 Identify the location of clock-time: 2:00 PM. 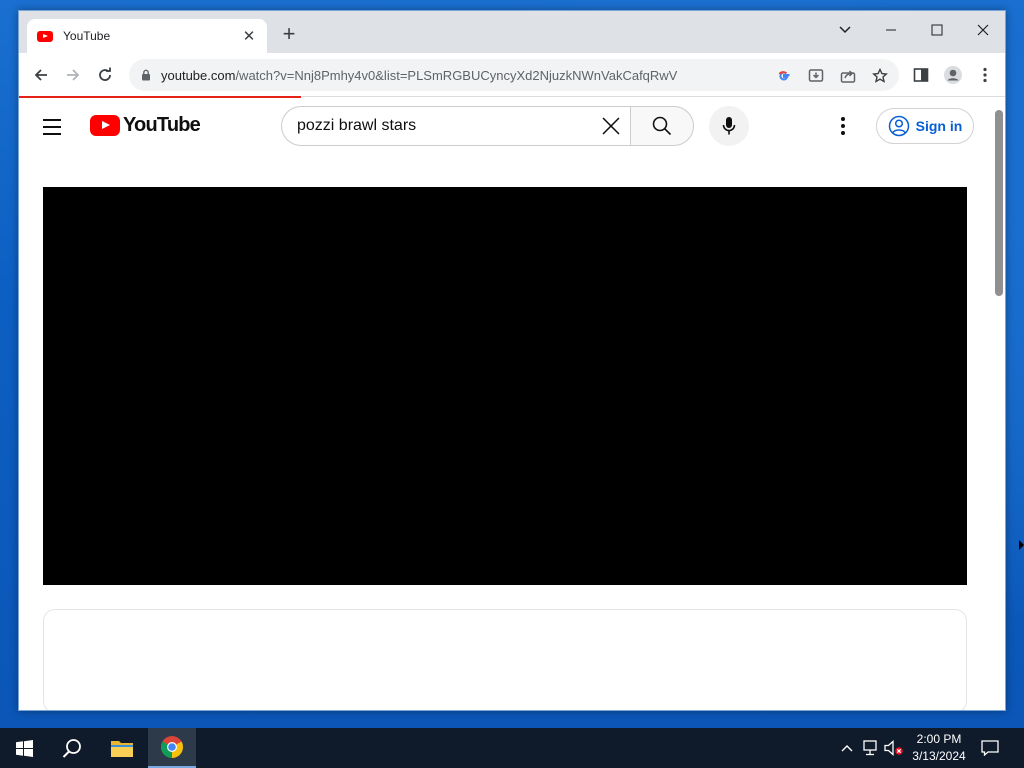
(939, 739).